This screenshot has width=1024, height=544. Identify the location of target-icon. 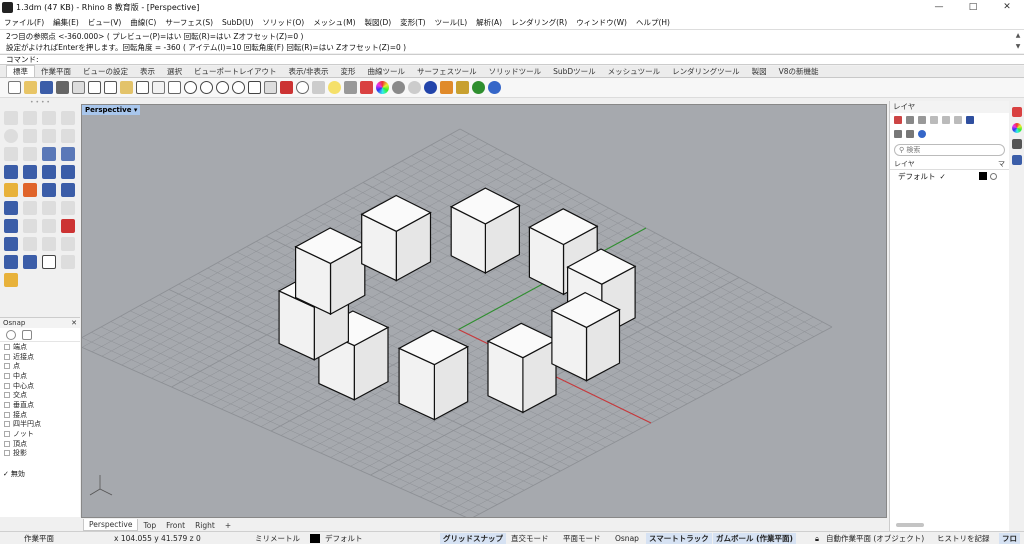
(11, 334).